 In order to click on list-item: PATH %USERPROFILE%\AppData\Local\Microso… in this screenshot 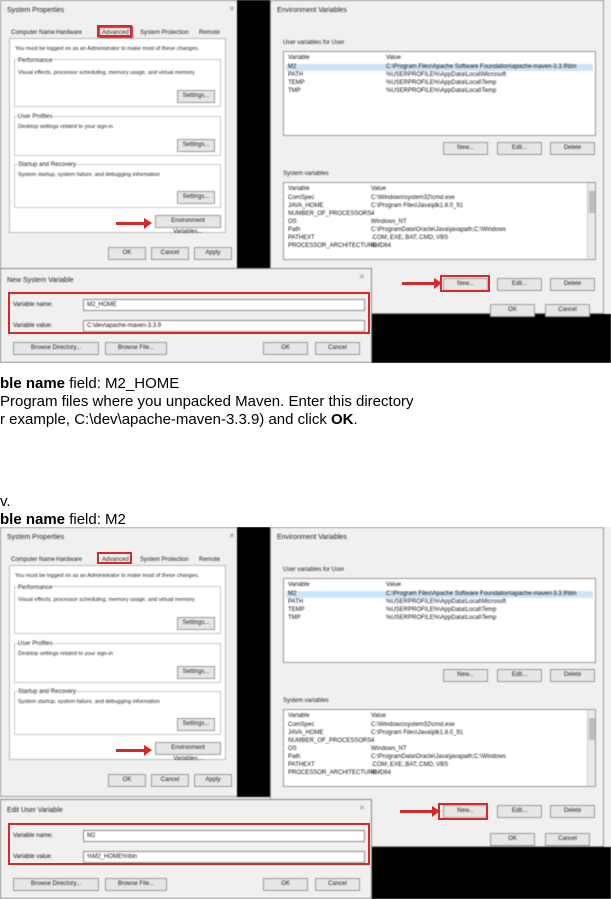, I will do `click(439, 75)`.